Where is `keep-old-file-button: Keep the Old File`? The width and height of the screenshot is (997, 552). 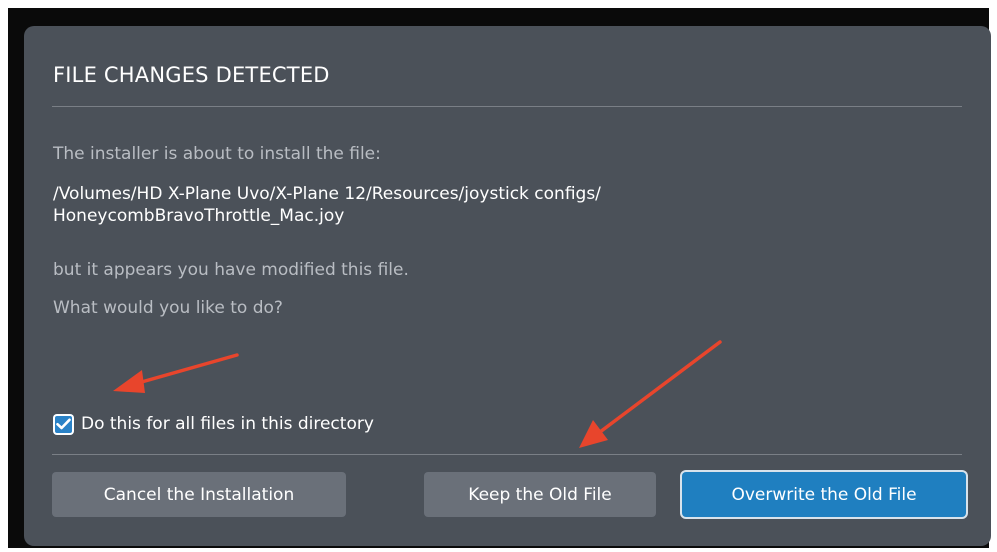 keep-old-file-button: Keep the Old File is located at coordinates (540, 494).